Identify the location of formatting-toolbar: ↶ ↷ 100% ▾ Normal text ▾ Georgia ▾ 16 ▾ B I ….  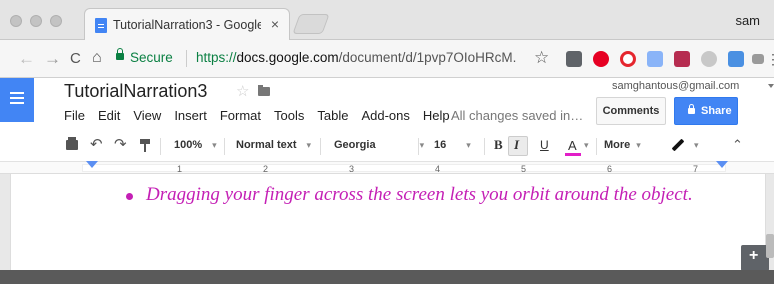
(387, 146).